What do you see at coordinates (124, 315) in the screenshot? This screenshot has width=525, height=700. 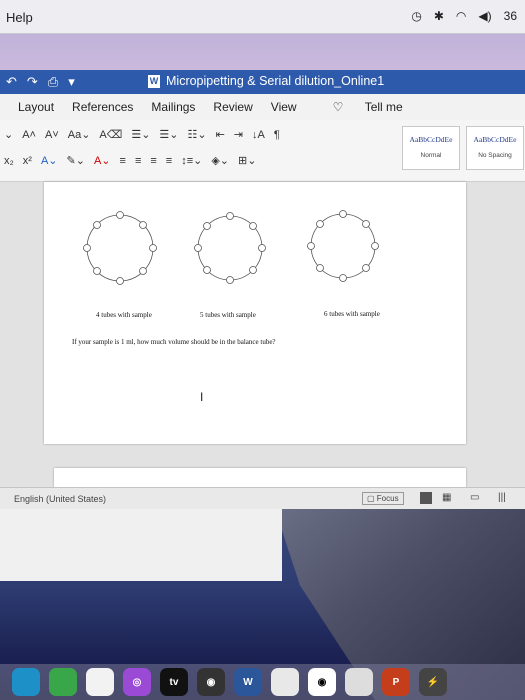 I see `caption-4-tubes: 4 tubes with sample` at bounding box center [124, 315].